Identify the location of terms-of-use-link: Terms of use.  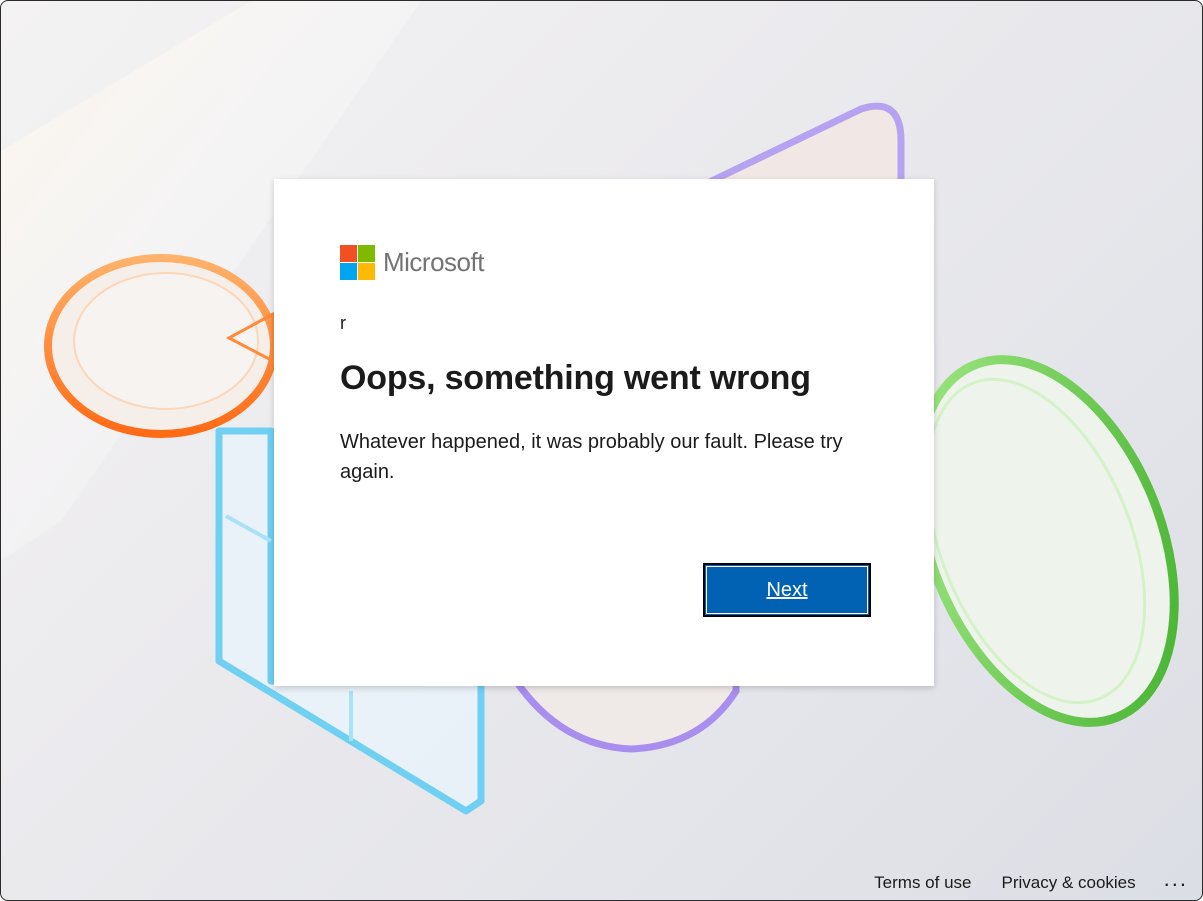
(922, 883).